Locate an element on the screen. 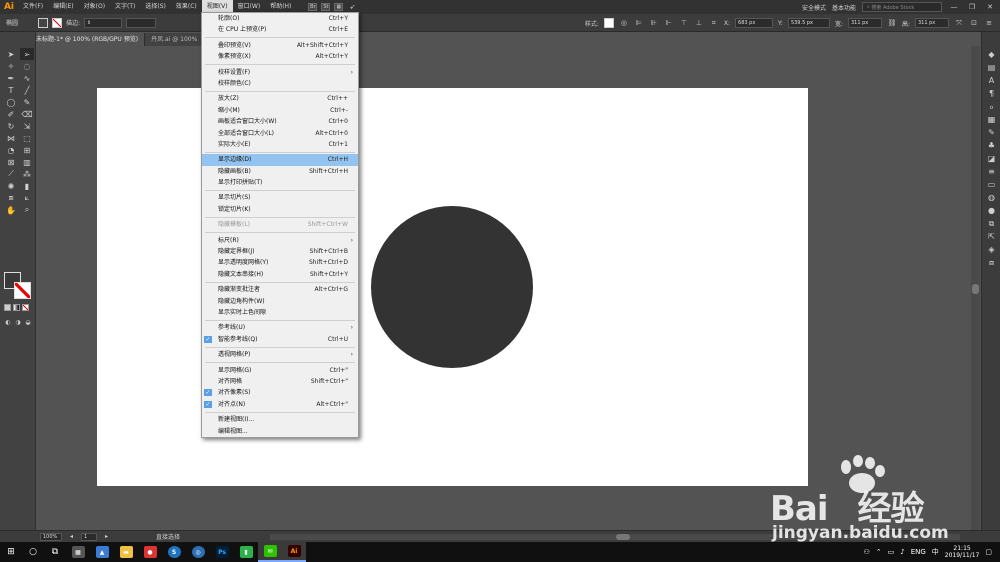  x-input: 683 px is located at coordinates (754, 23).